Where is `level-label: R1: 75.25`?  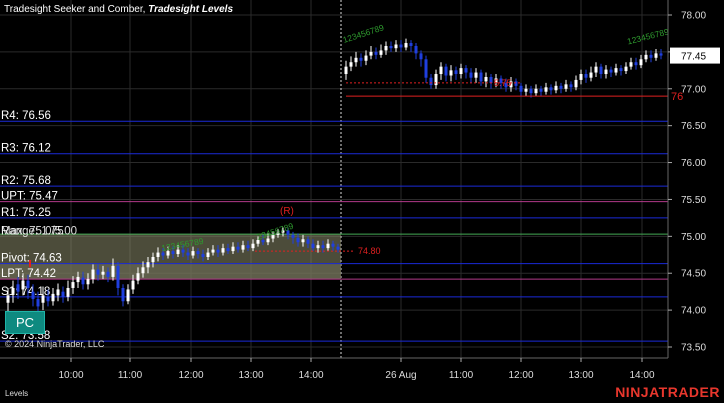 level-label: R1: 75.25 is located at coordinates (26, 213).